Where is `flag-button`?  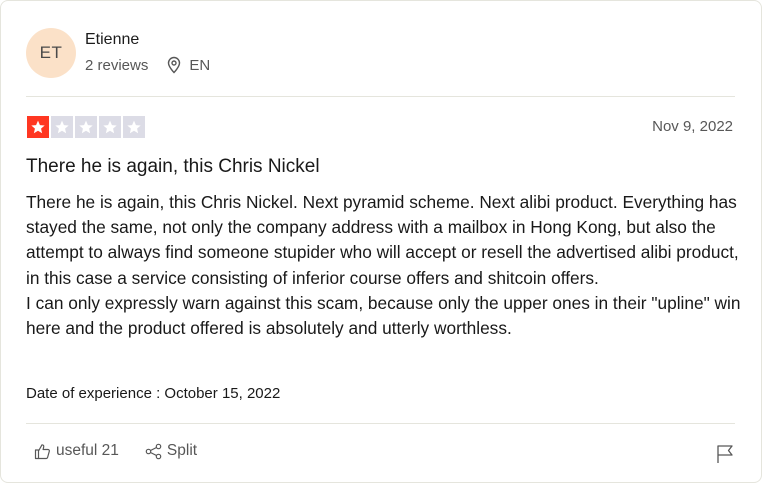 flag-button is located at coordinates (725, 454).